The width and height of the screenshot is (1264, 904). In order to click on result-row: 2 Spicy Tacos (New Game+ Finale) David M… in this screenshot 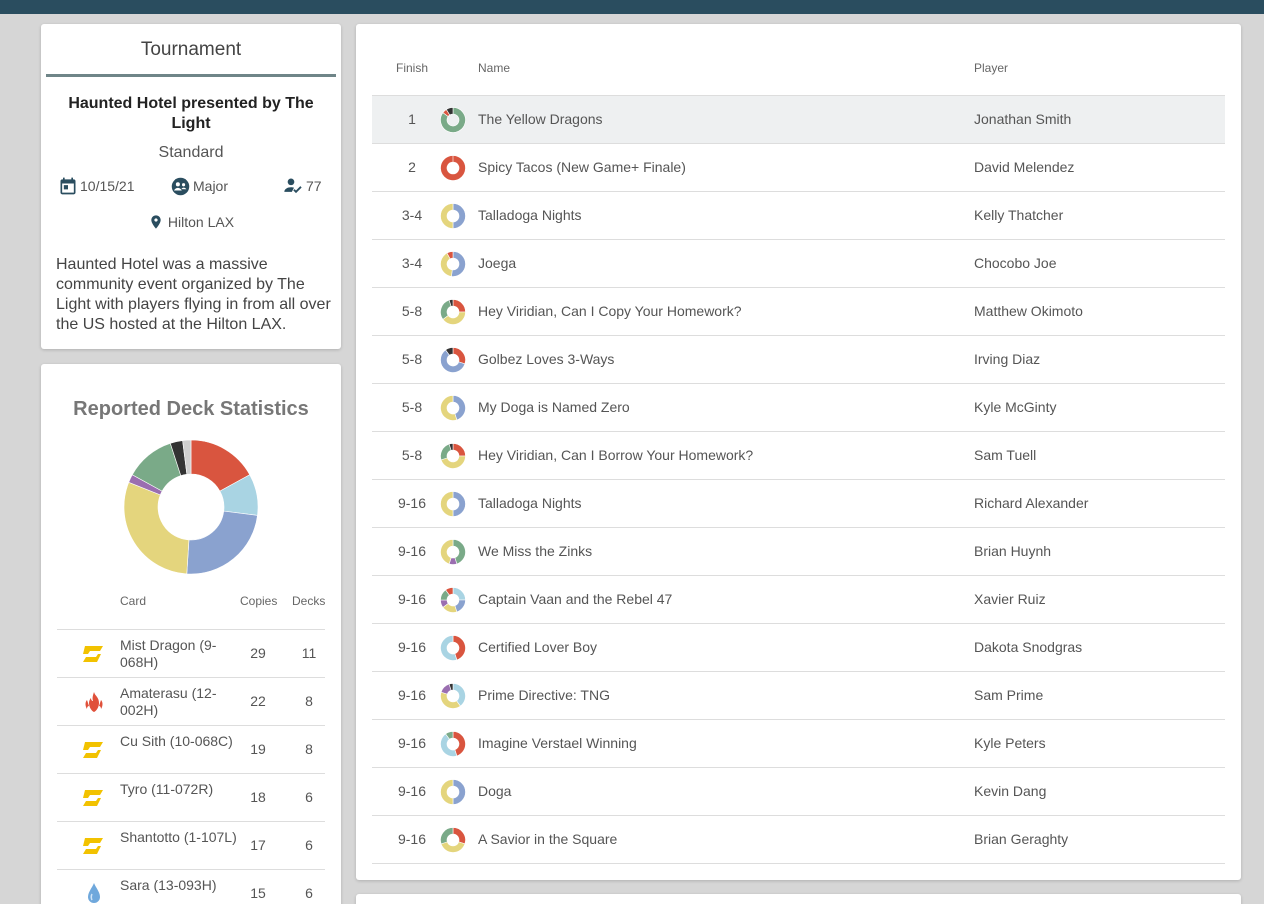, I will do `click(798, 167)`.